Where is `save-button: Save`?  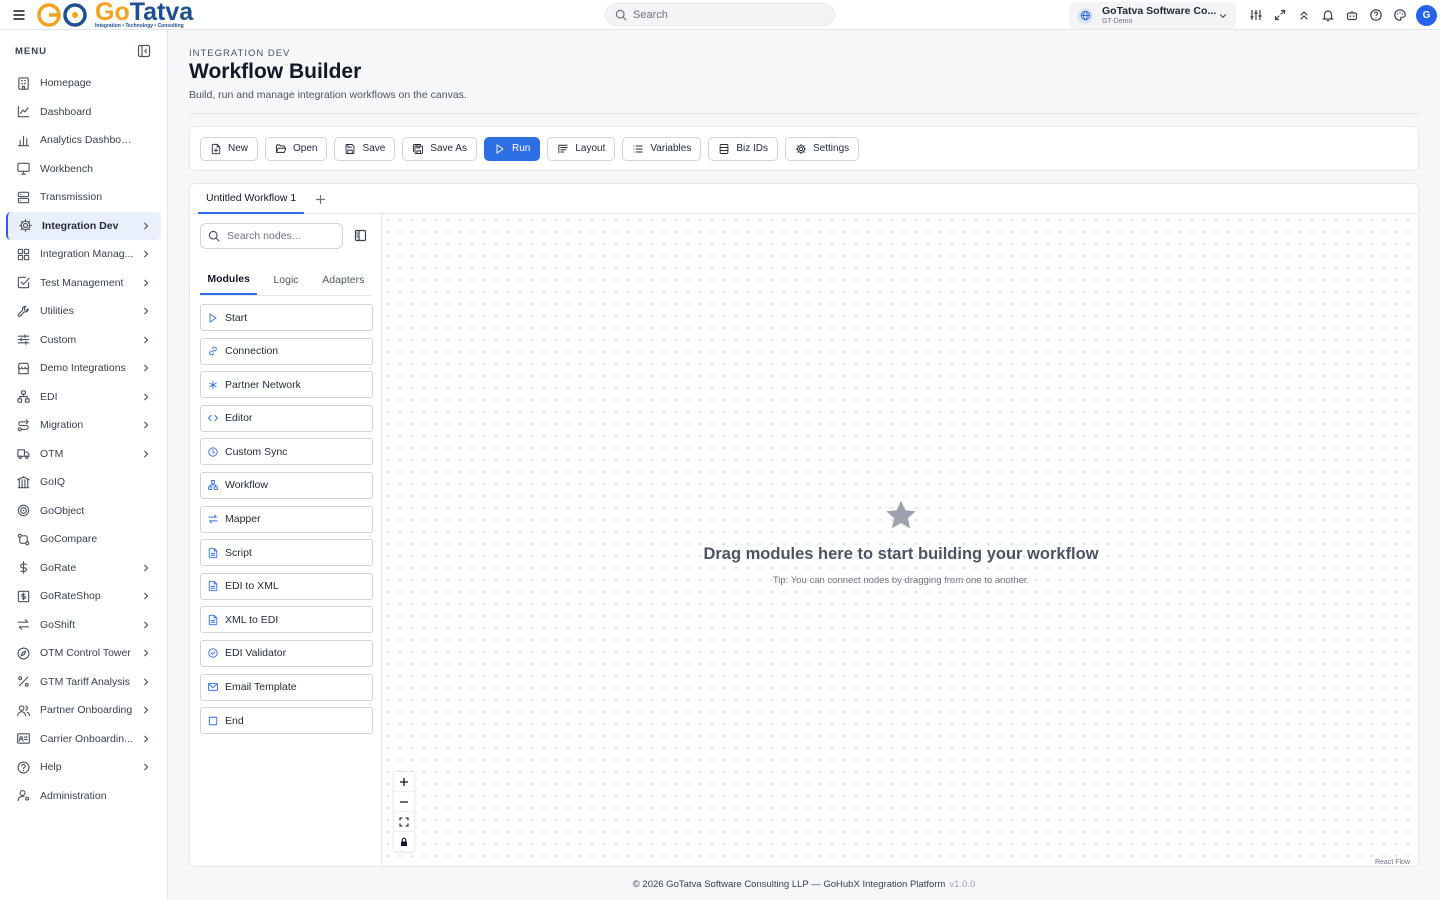 save-button: Save is located at coordinates (365, 148).